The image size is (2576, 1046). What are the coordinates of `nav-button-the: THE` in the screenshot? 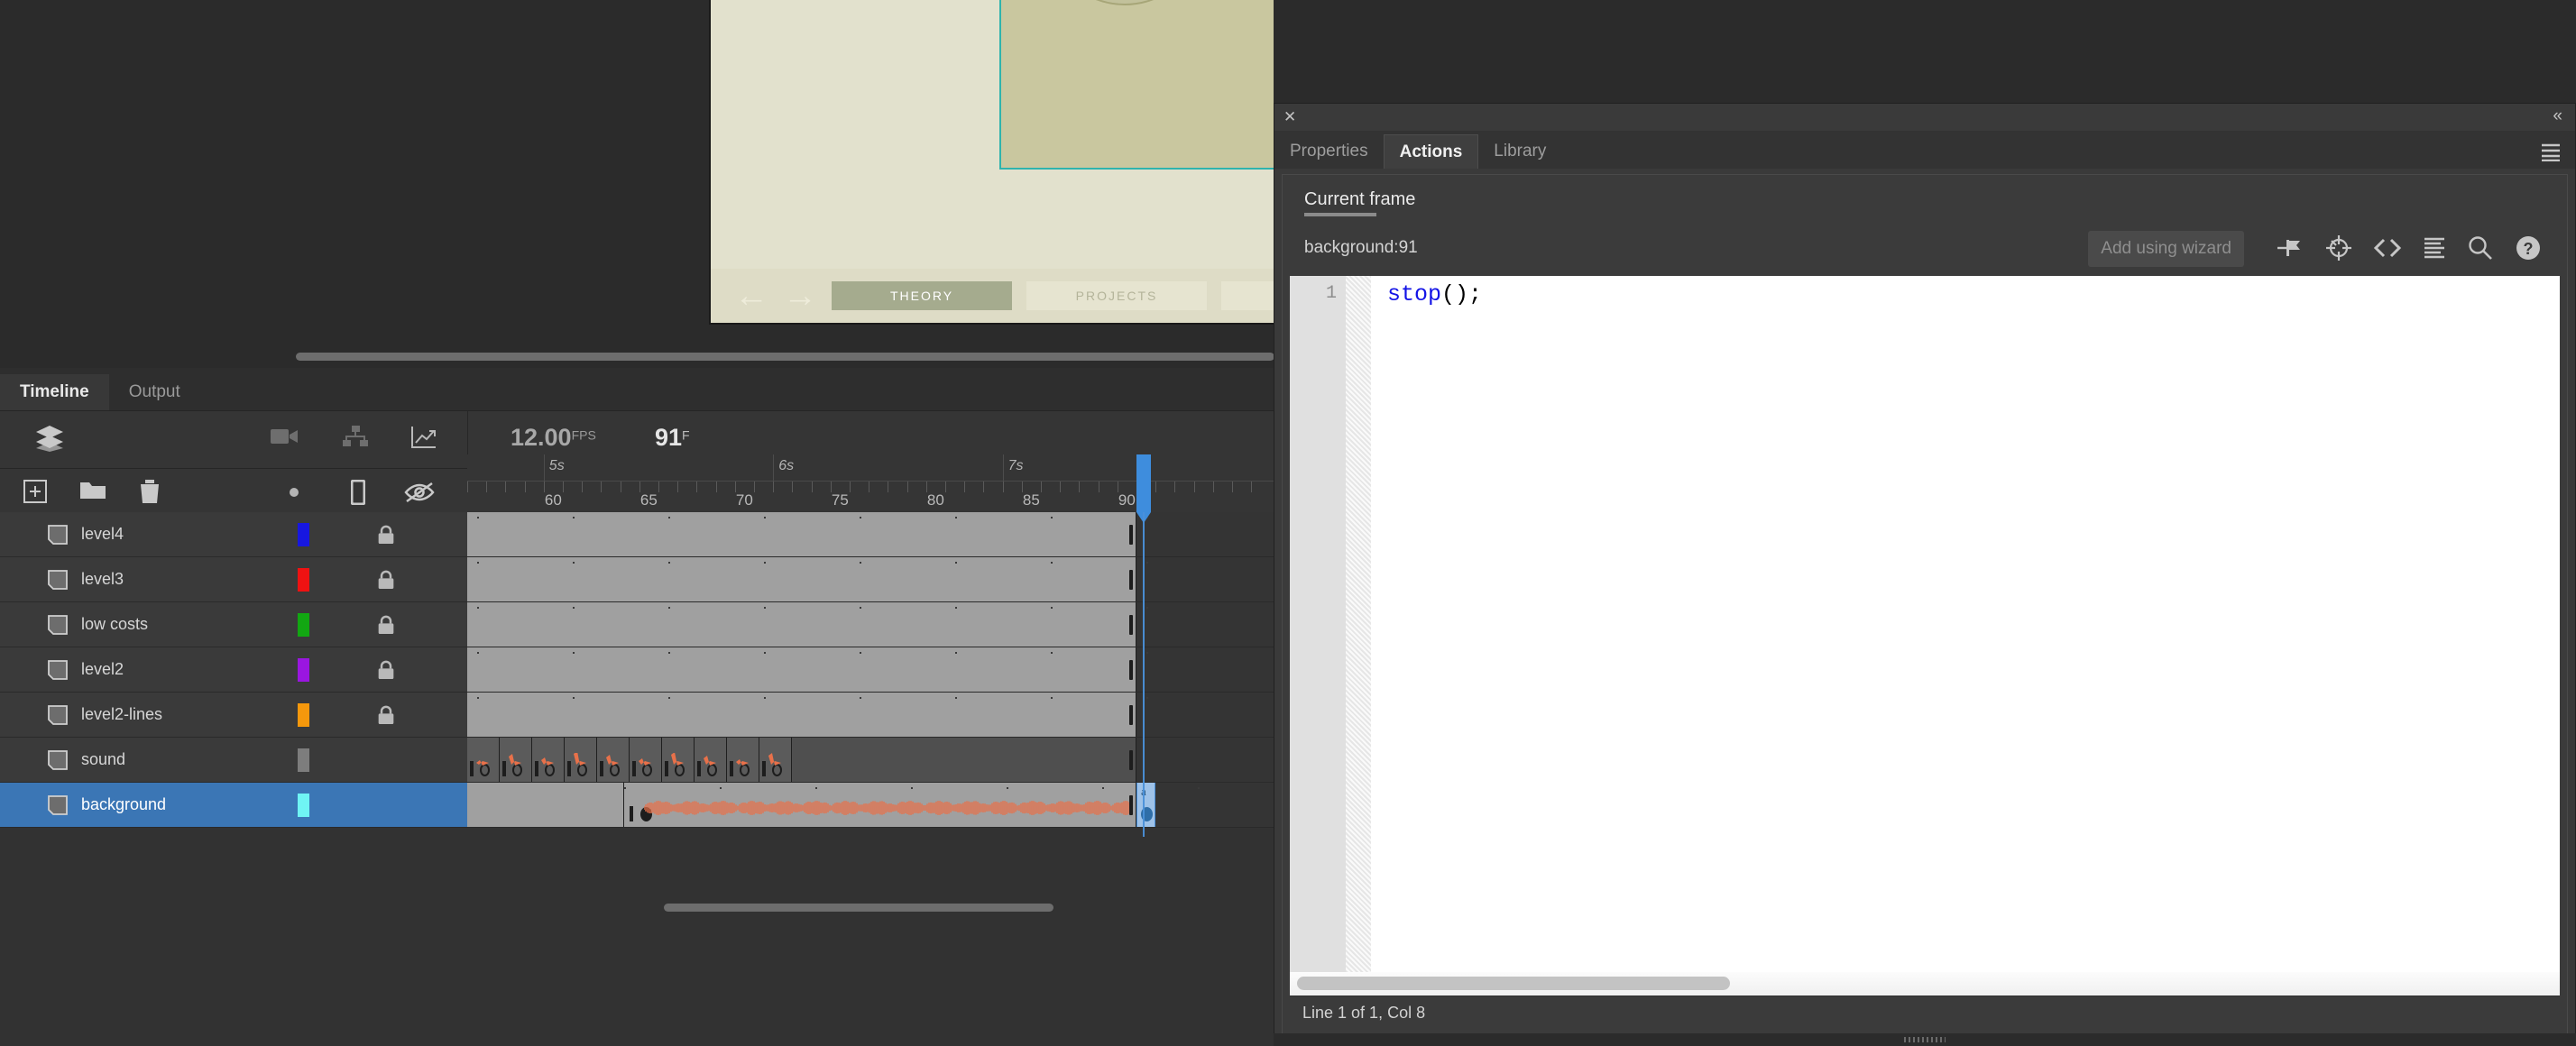 It's located at (1247, 295).